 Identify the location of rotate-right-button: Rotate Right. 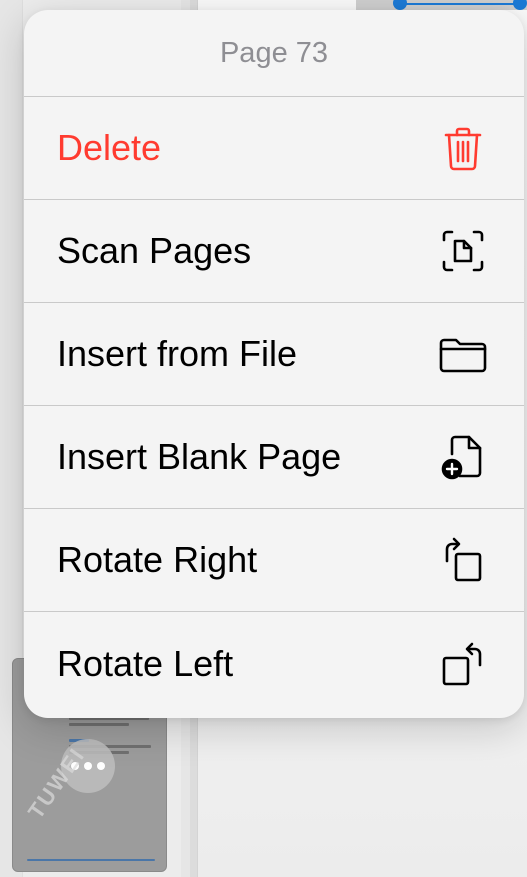
(274, 560).